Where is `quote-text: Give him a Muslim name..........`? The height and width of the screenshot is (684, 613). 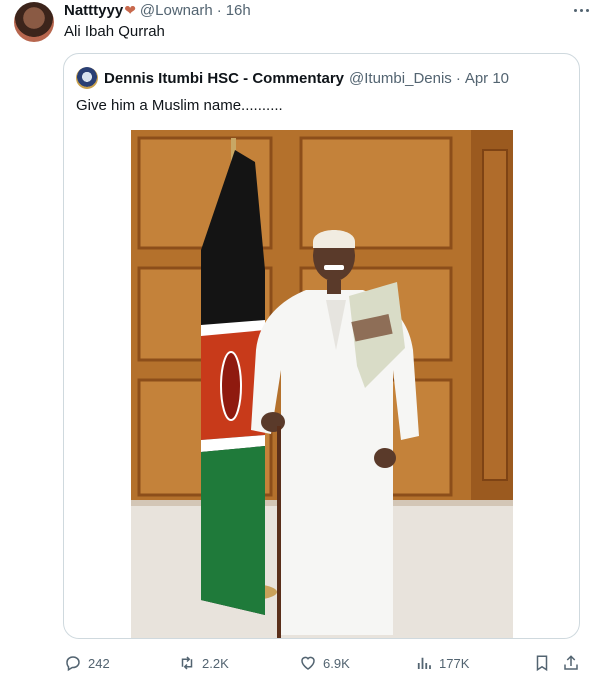 quote-text: Give him a Muslim name.......... is located at coordinates (179, 105).